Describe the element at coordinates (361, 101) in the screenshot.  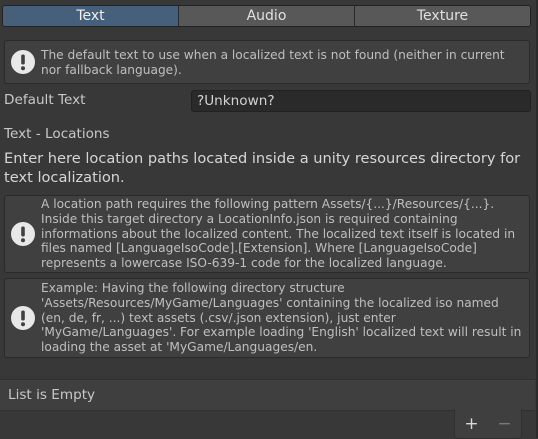
I see `default-text-field` at that location.